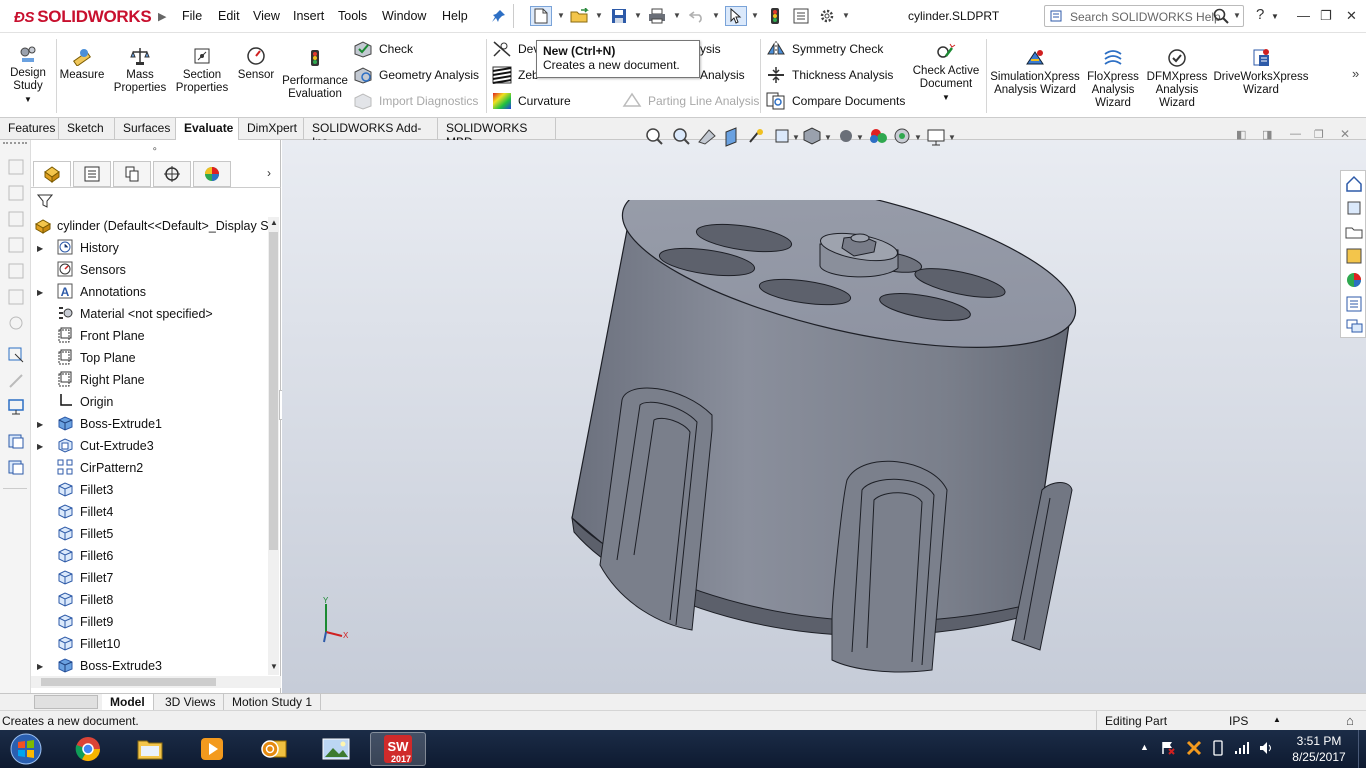 This screenshot has width=1366, height=768. Describe the element at coordinates (918, 137) in the screenshot. I see `apply-scene-dropdown-icon: ▼` at that location.